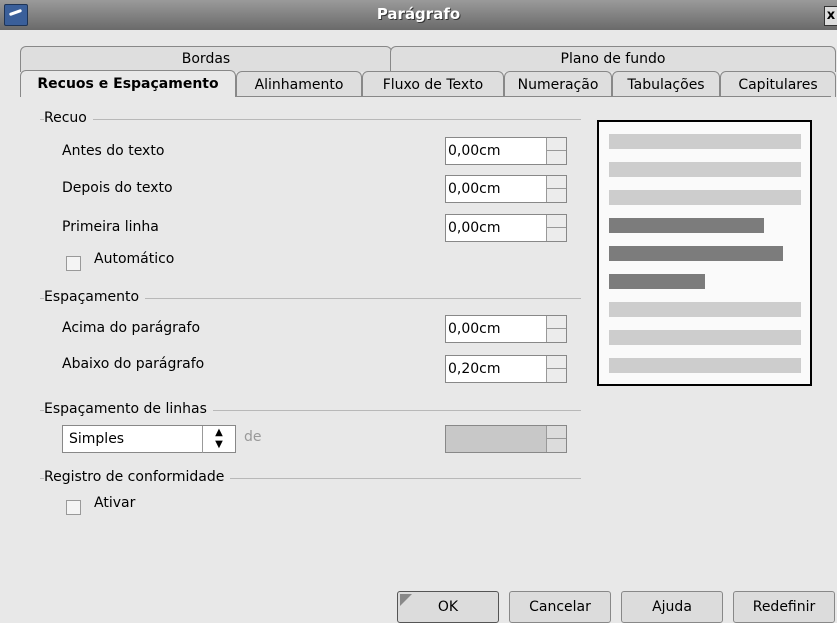 The width and height of the screenshot is (837, 623). What do you see at coordinates (474, 228) in the screenshot?
I see `spin-primeira-linha-value: 0,00cm` at bounding box center [474, 228].